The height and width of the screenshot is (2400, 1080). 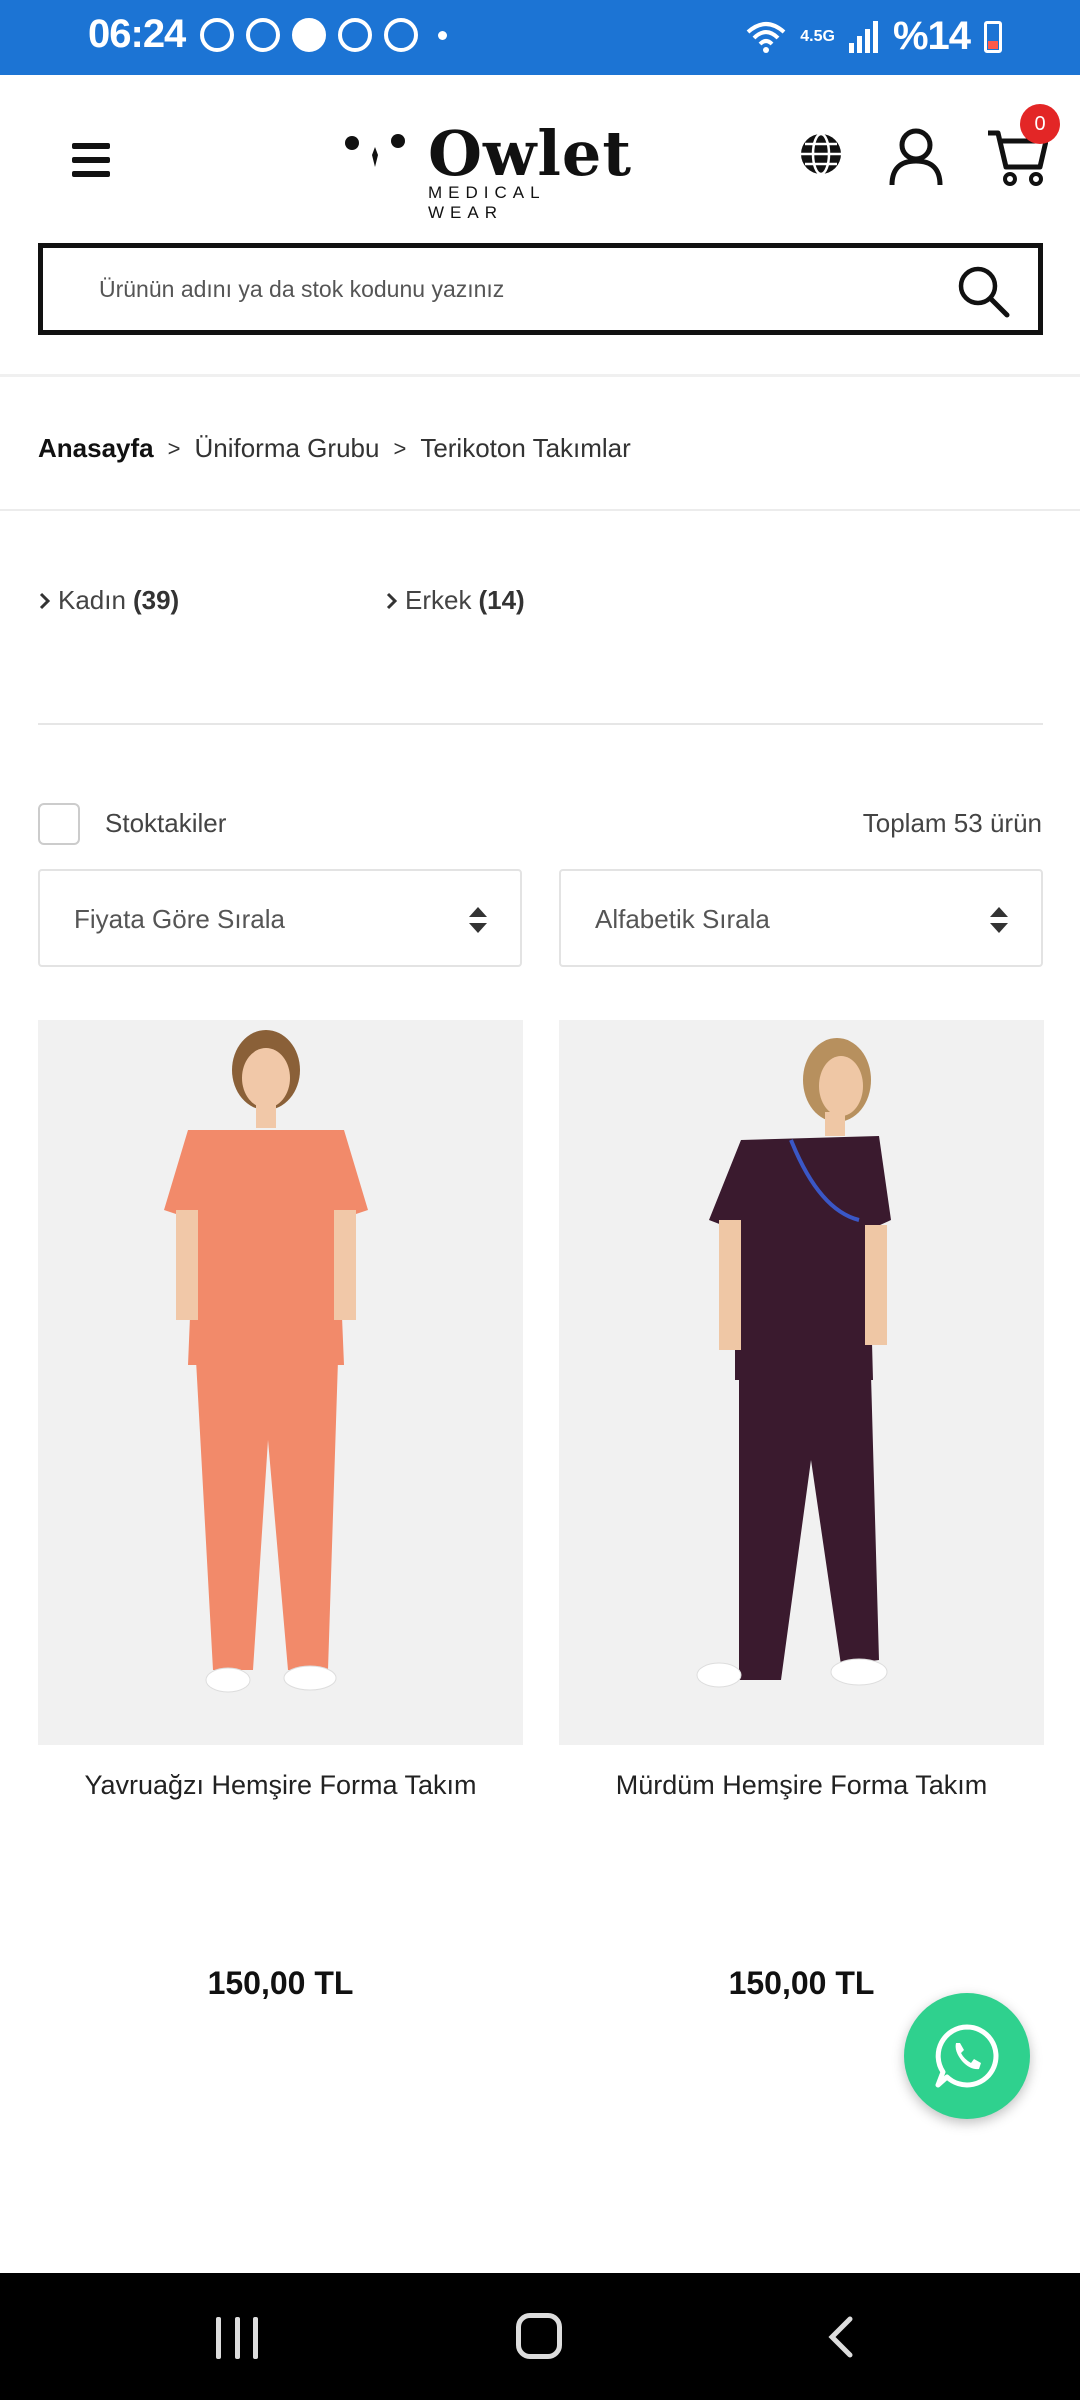 What do you see at coordinates (540, 37) in the screenshot?
I see `status-bar: 06:24 4.5G %14` at bounding box center [540, 37].